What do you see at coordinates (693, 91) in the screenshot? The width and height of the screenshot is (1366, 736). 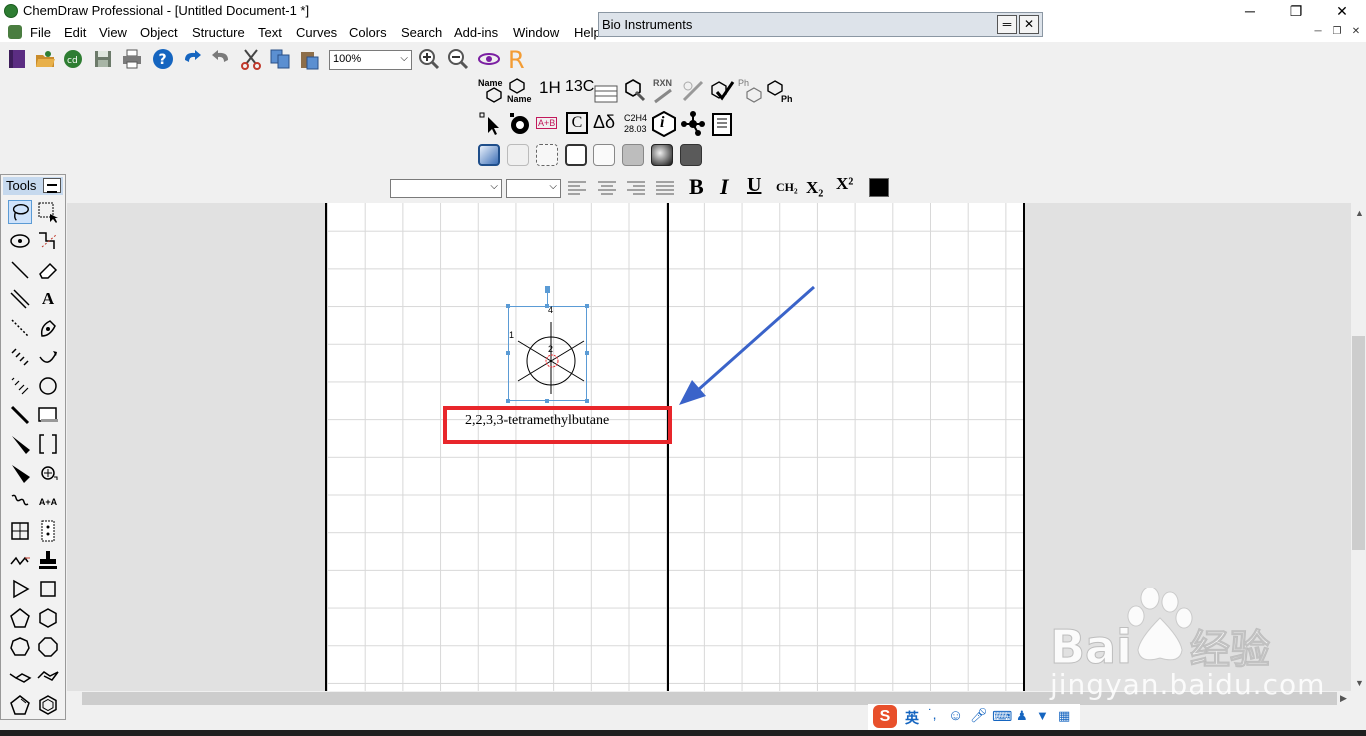 I see `reaction-clean-icon` at bounding box center [693, 91].